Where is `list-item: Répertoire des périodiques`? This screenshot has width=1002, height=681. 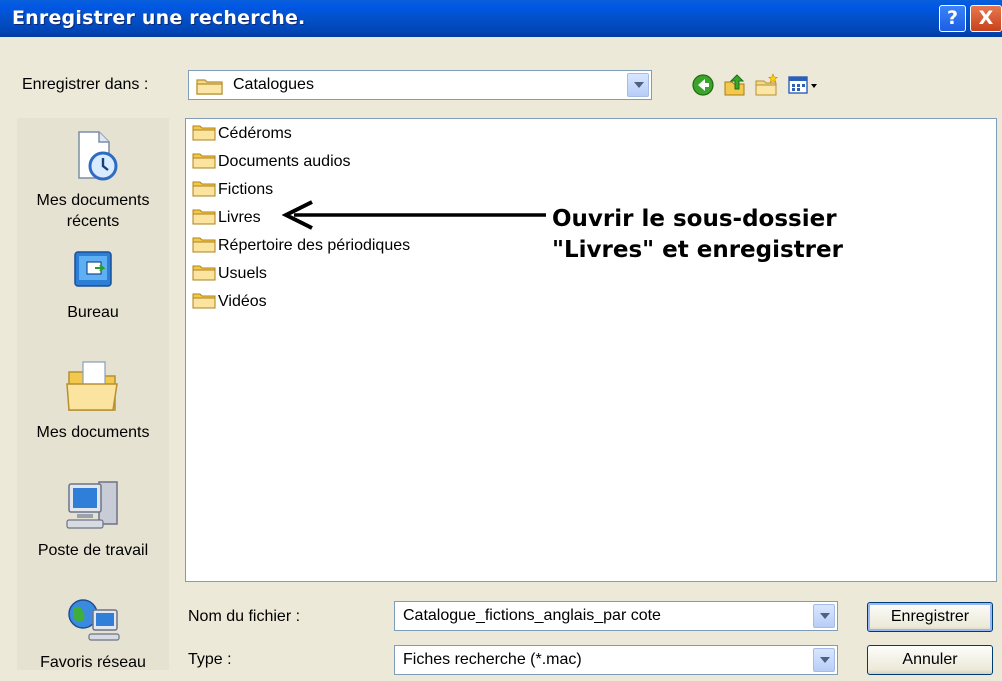 list-item: Répertoire des périodiques is located at coordinates (301, 246).